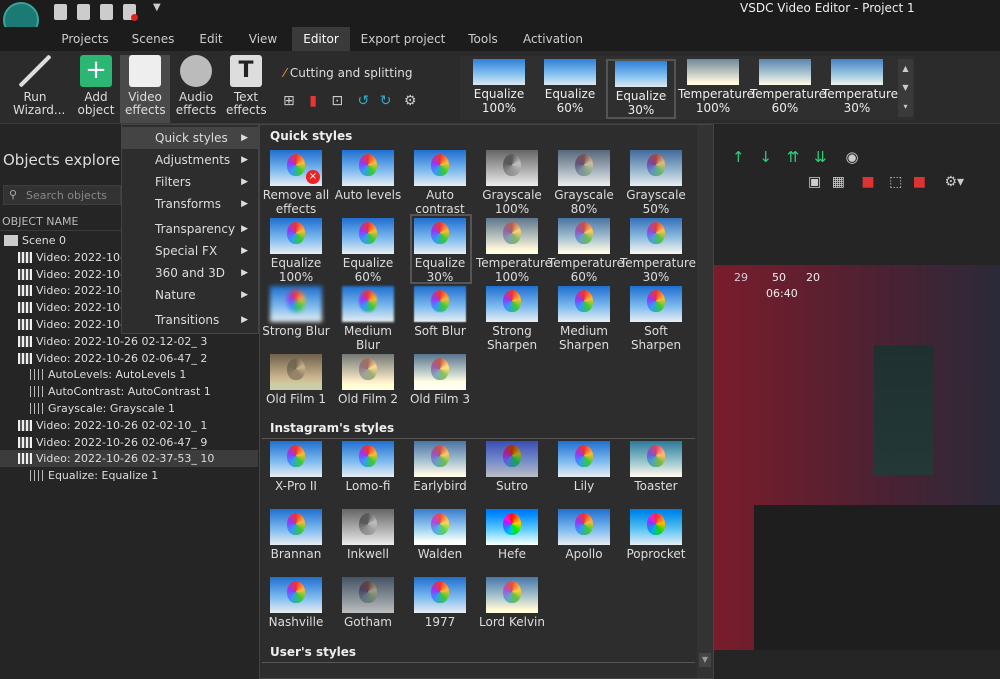 Image resolution: width=1000 pixels, height=679 pixels. Describe the element at coordinates (641, 89) in the screenshot. I see `preset-equalize-30: Equalize 30%` at that location.